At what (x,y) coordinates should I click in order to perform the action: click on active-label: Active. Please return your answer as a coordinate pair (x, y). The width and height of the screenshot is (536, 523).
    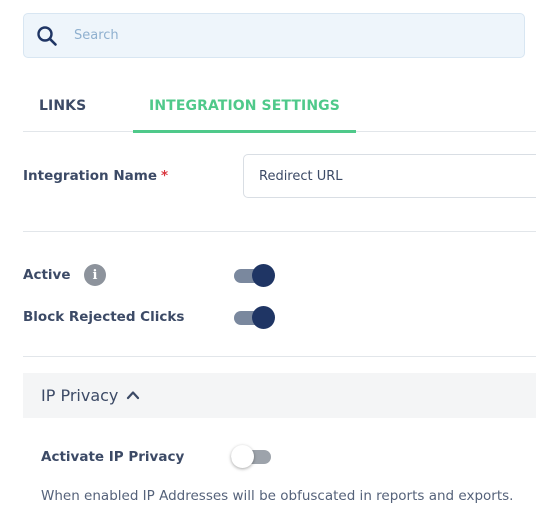
    Looking at the image, I should click on (47, 275).